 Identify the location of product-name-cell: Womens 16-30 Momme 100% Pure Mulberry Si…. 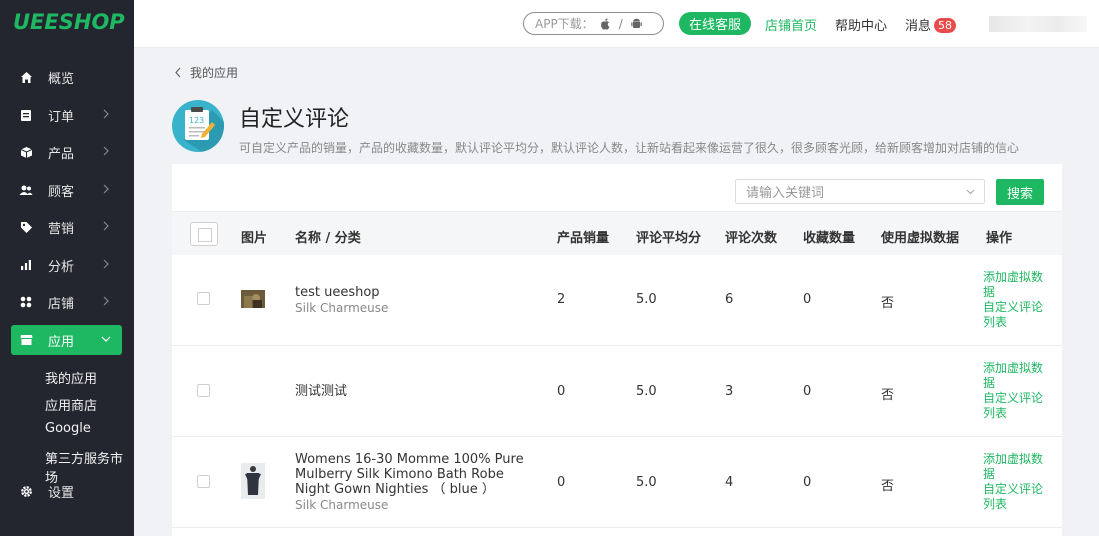
(410, 482).